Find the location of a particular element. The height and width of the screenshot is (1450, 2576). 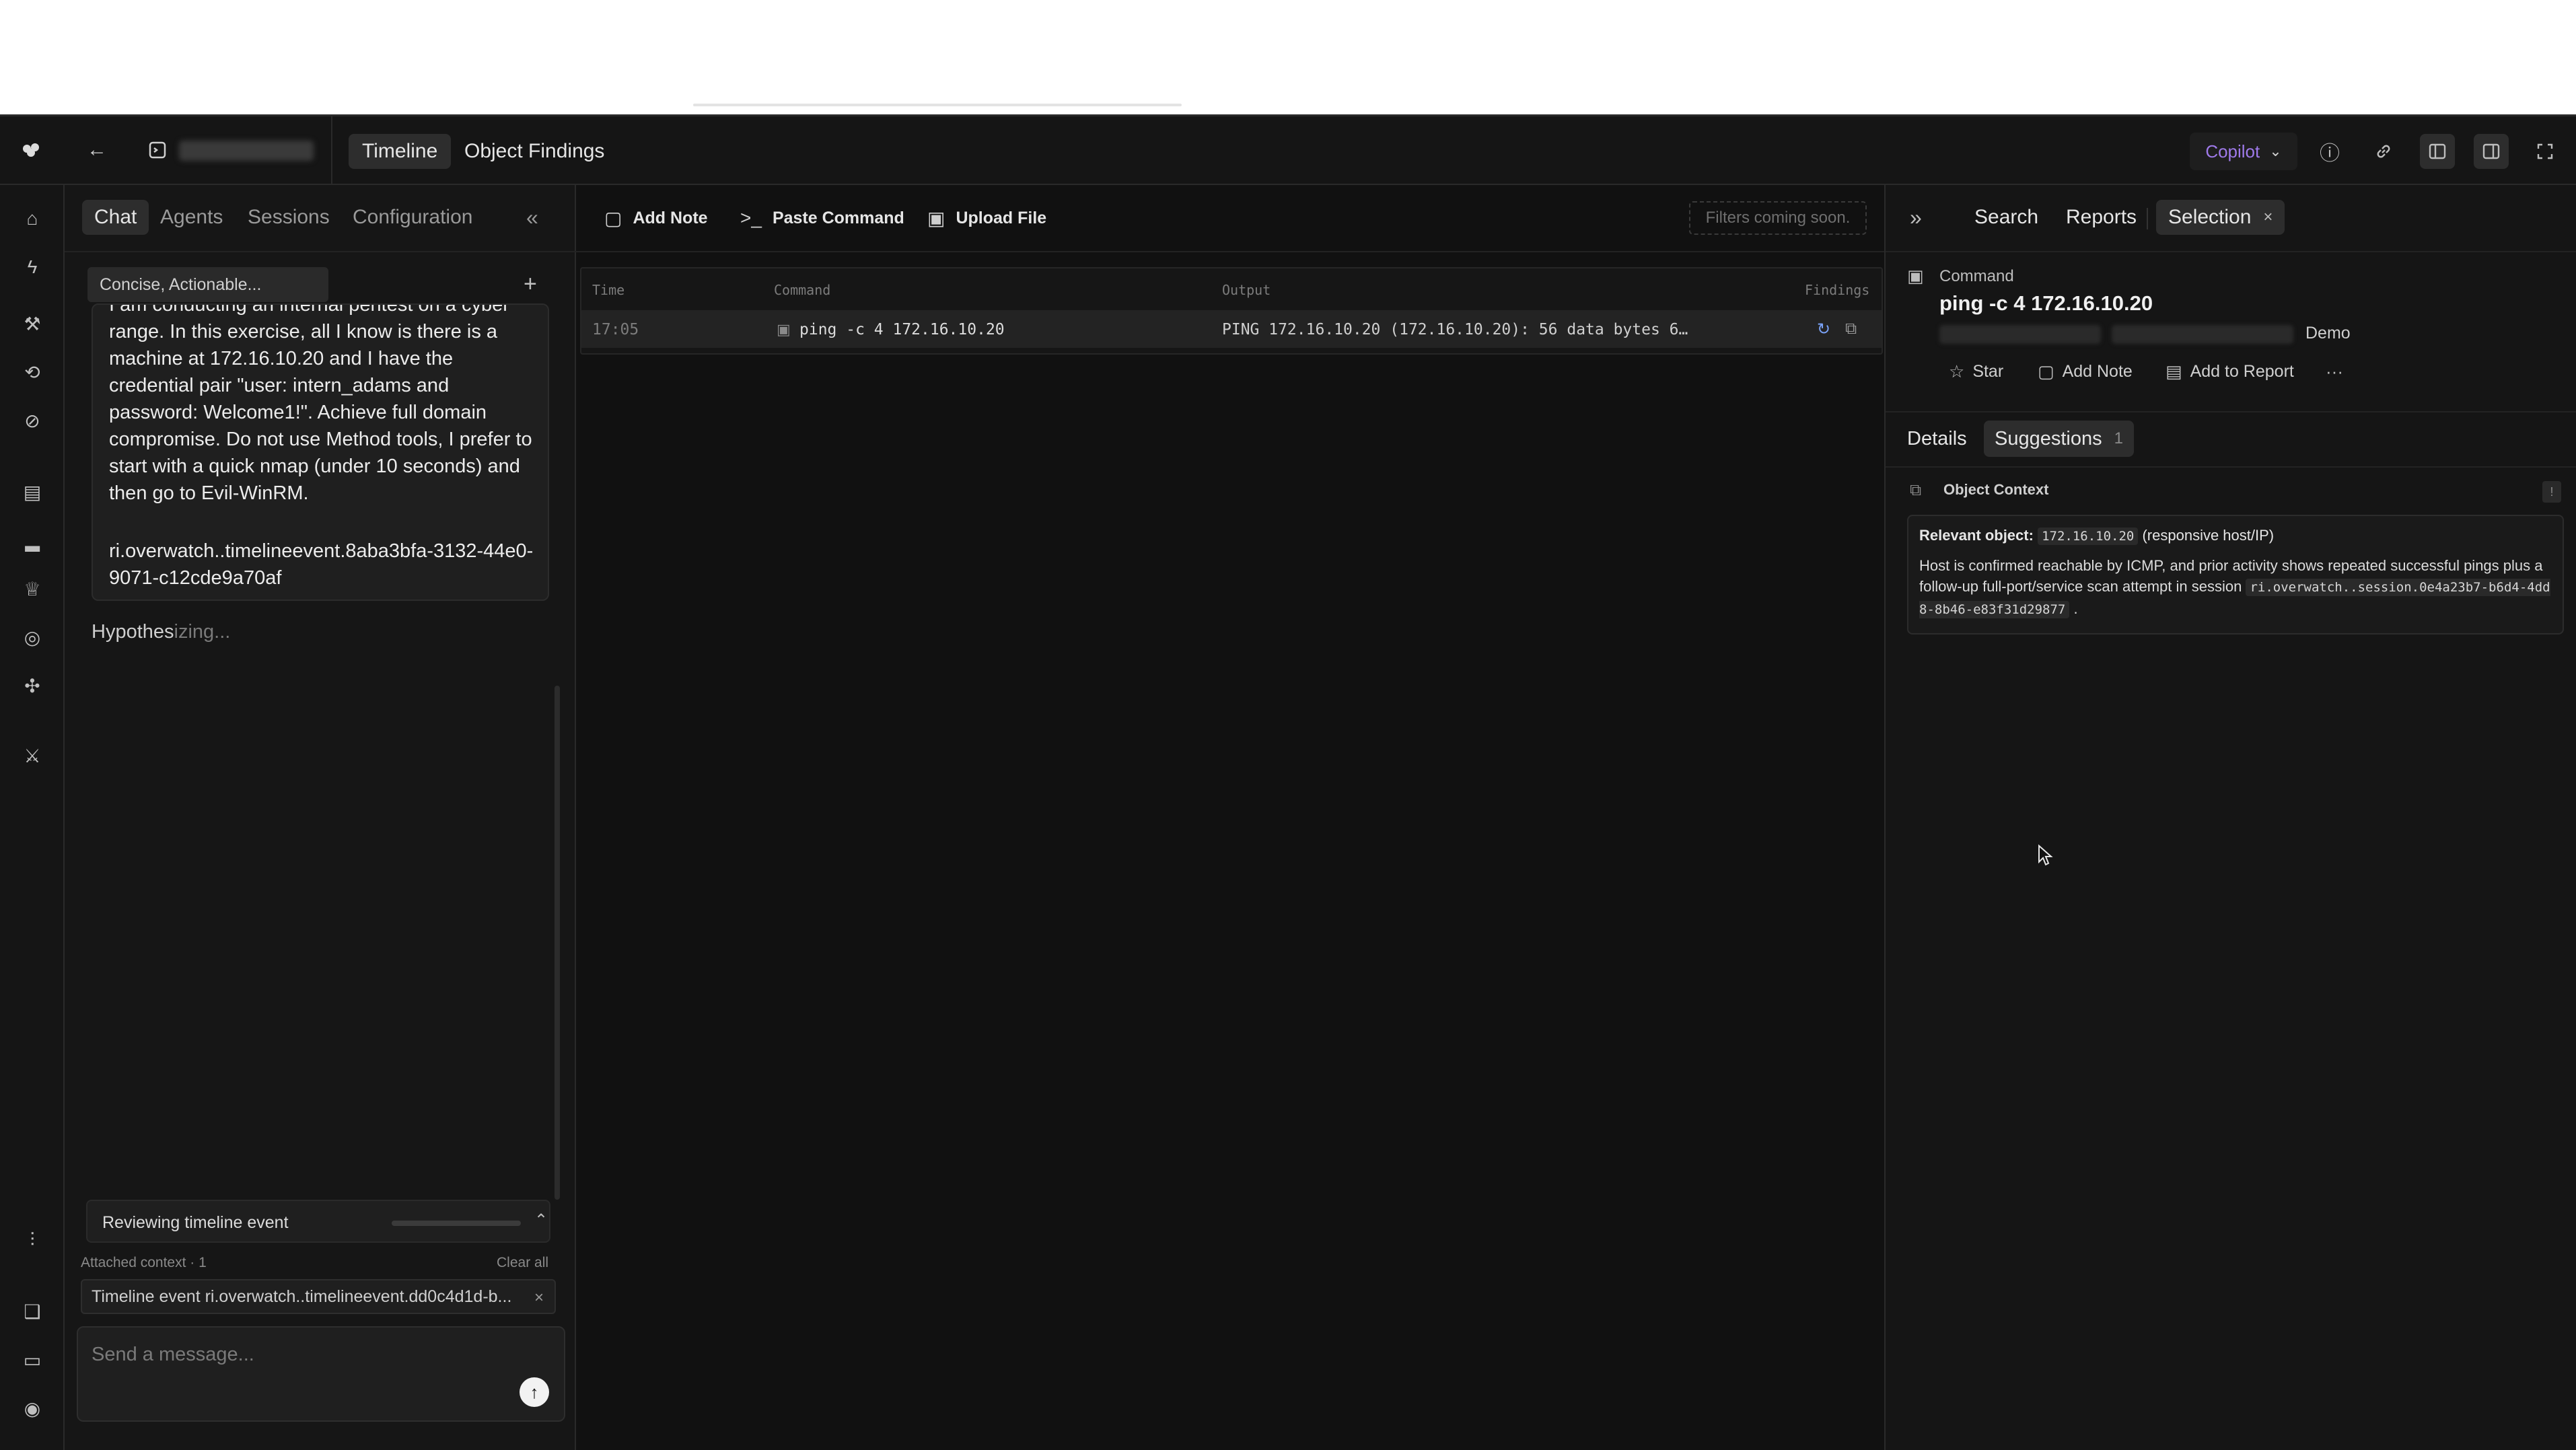

book-icon: ❑ is located at coordinates (32, 1311).